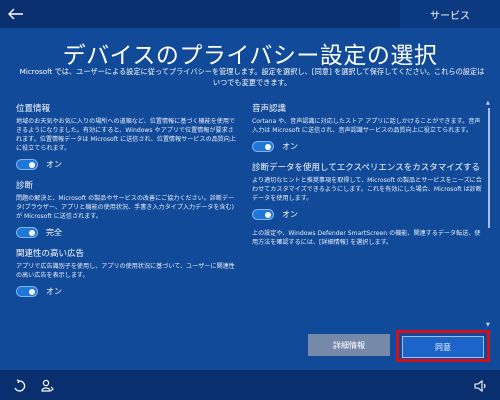  I want to click on back-button, so click(16, 14).